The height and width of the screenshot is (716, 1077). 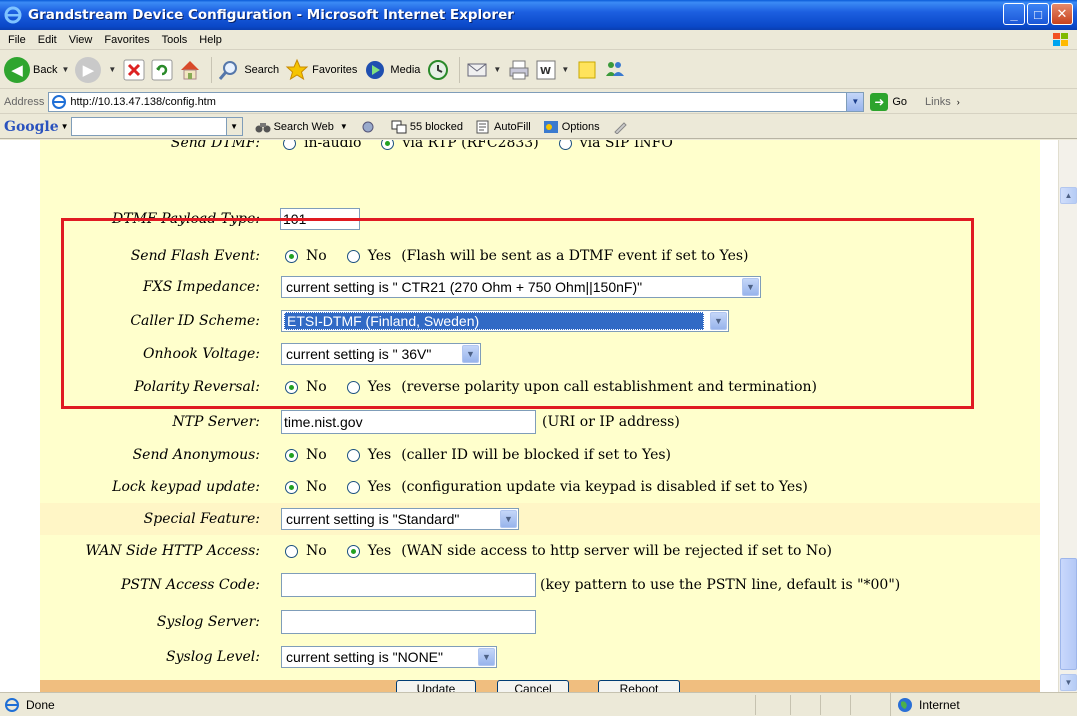 What do you see at coordinates (88, 69) in the screenshot?
I see `forward-arrow-icon: ▶` at bounding box center [88, 69].